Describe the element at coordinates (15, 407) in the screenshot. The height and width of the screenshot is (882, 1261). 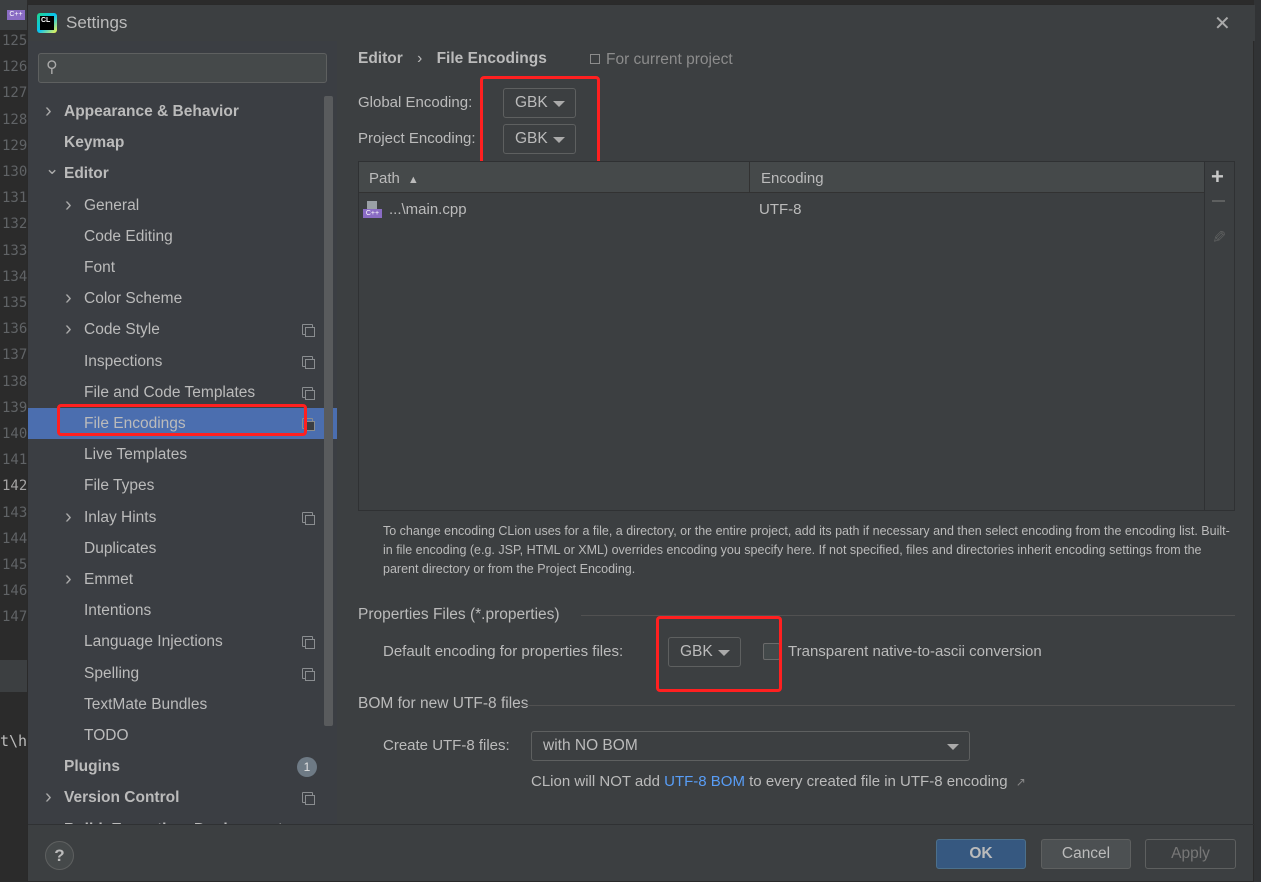
I see `line-number: 139` at that location.